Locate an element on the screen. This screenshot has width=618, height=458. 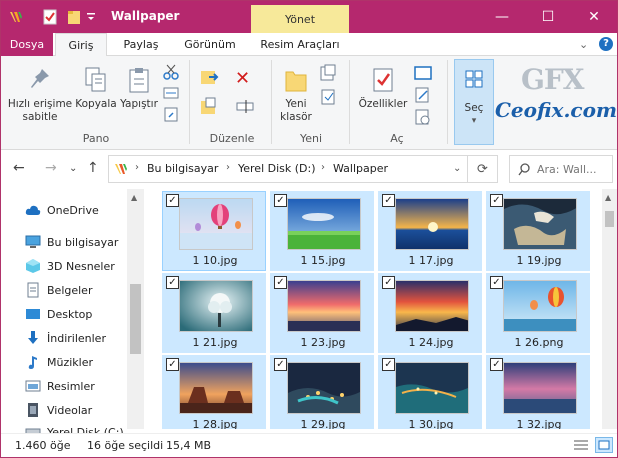
cut-icon is located at coordinates (171, 73).